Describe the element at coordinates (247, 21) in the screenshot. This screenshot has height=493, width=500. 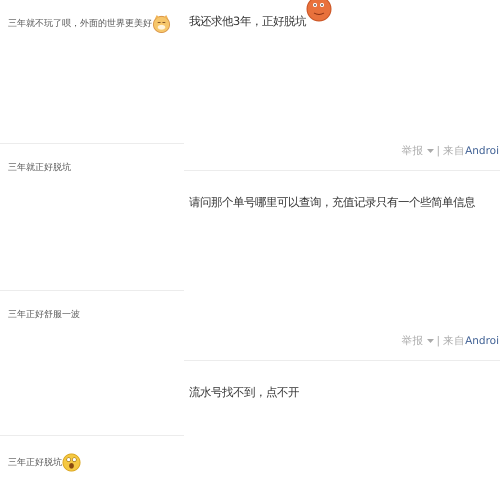
I see `post-text: 我还求他3年，正好脱坑` at that location.